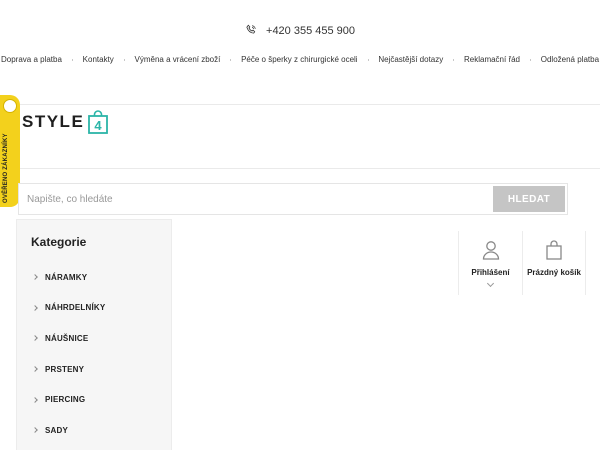 The width and height of the screenshot is (600, 450). I want to click on nav-link-vymena: Výměna a vrácení zboží, so click(178, 59).